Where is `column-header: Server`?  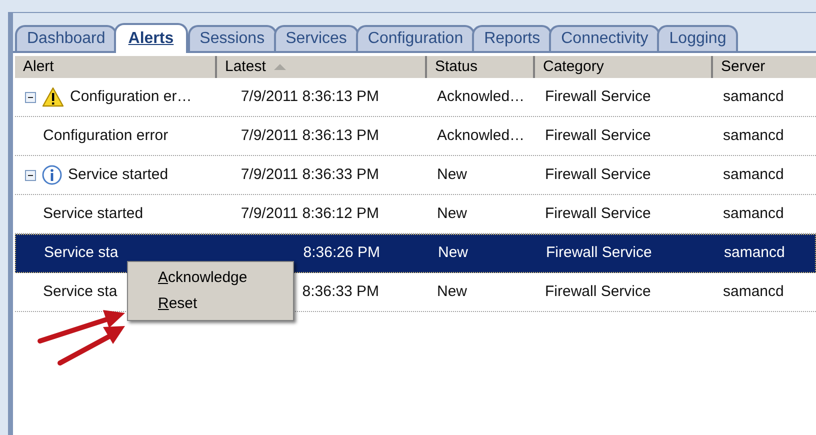
column-header: Server is located at coordinates (764, 67).